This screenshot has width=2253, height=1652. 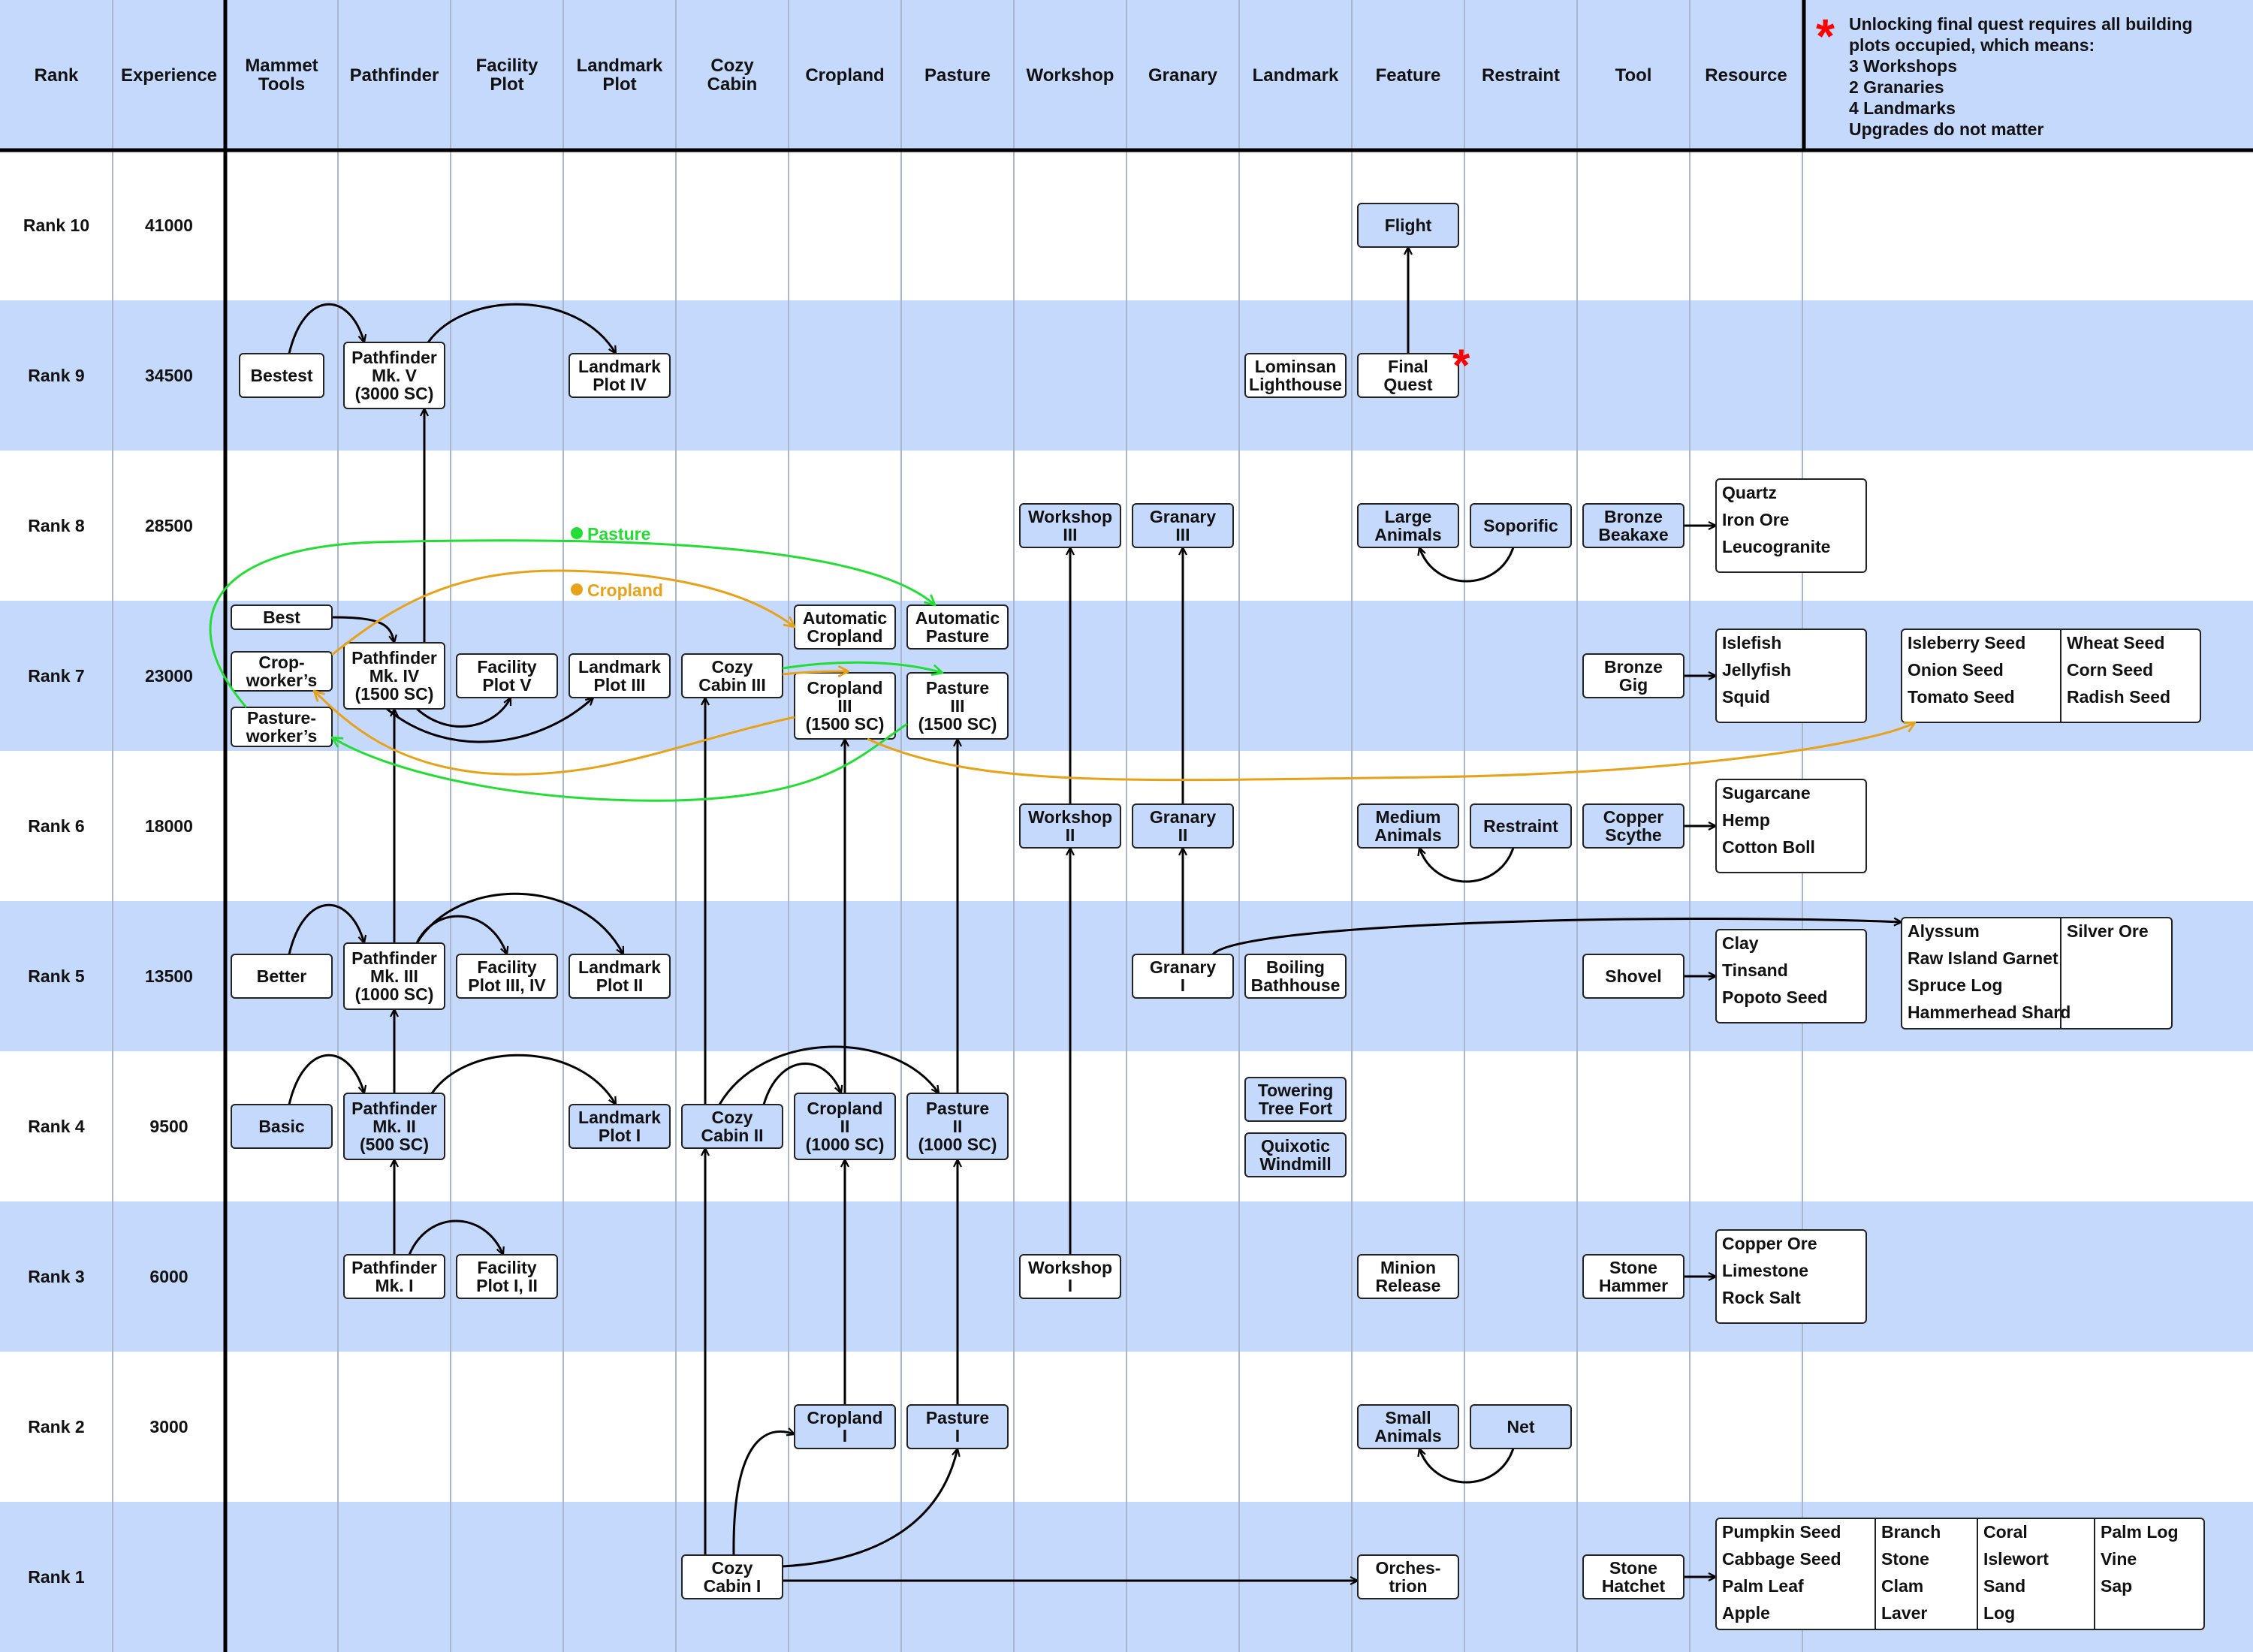 I want to click on node-label: Facility Plot III, IV, so click(x=507, y=976).